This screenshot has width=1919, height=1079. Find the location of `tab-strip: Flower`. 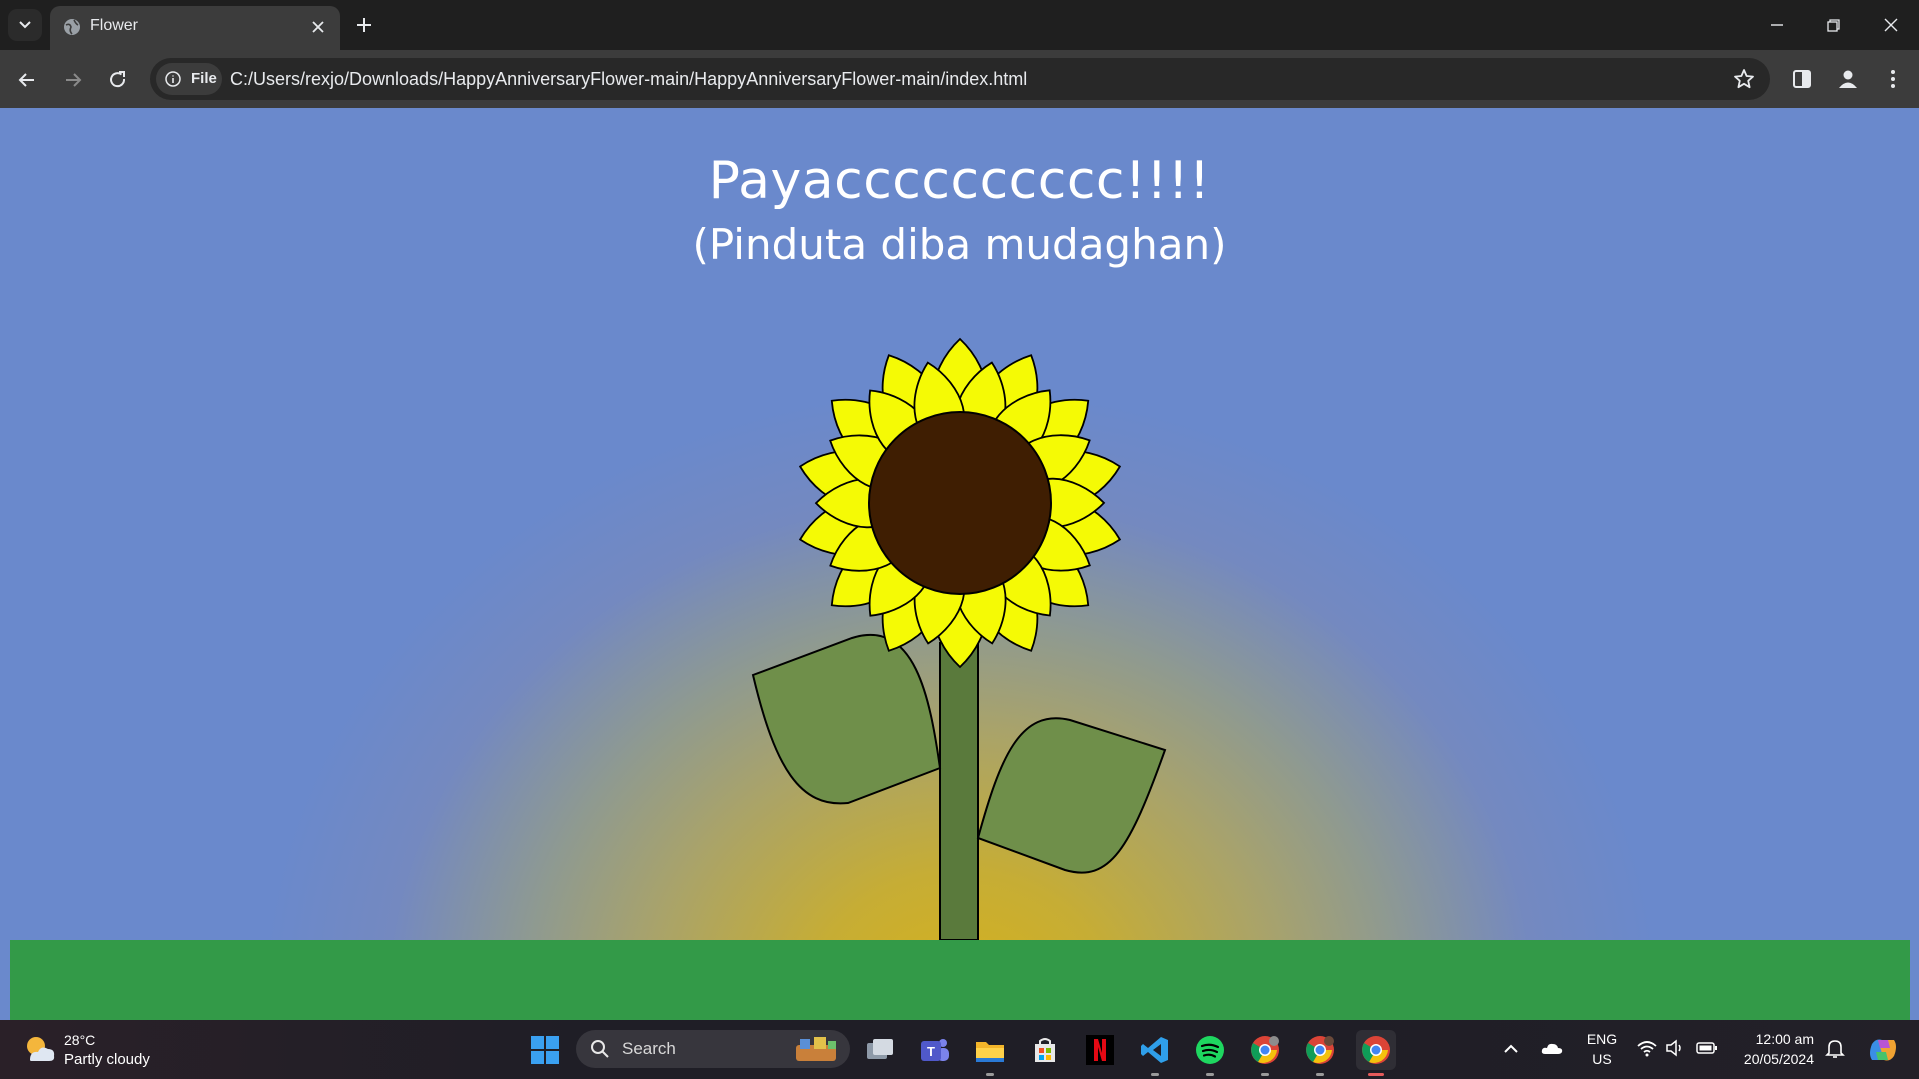

tab-strip: Flower is located at coordinates (959, 25).